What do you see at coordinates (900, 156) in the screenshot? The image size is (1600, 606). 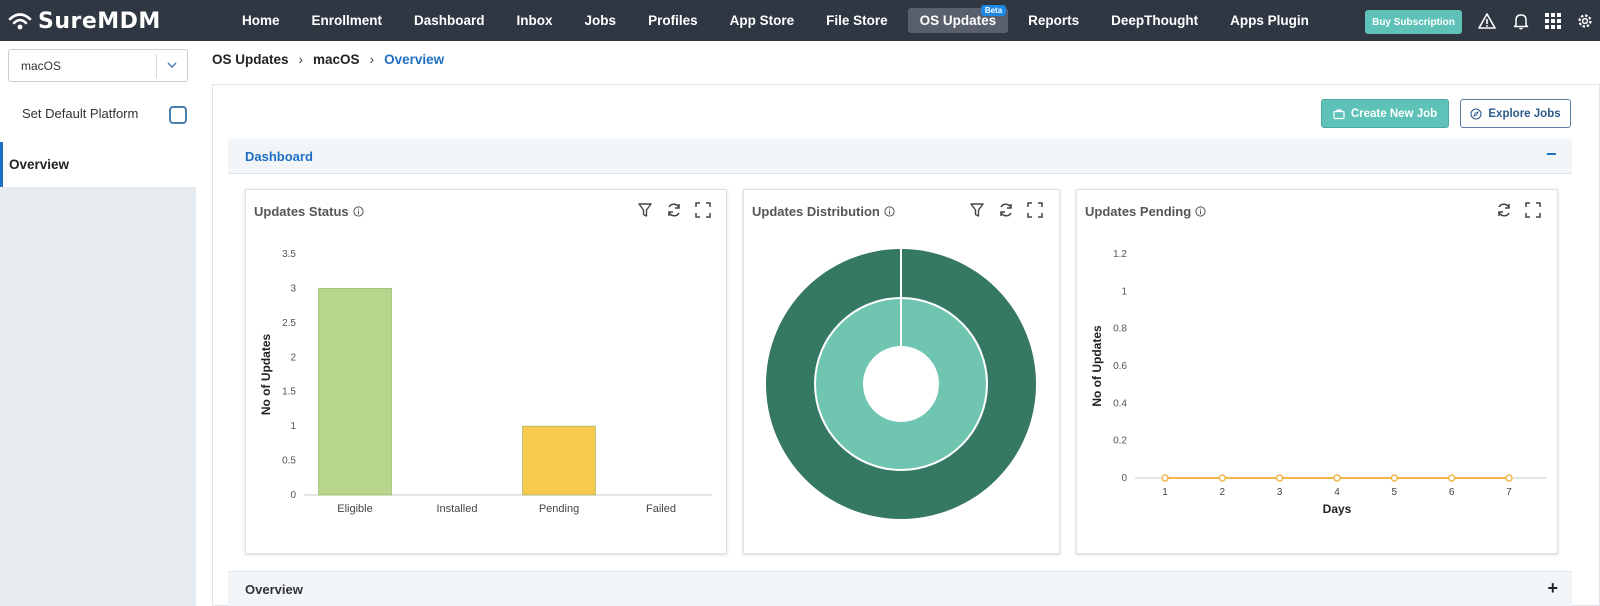 I see `dashboard-section-header: Dashboard −` at bounding box center [900, 156].